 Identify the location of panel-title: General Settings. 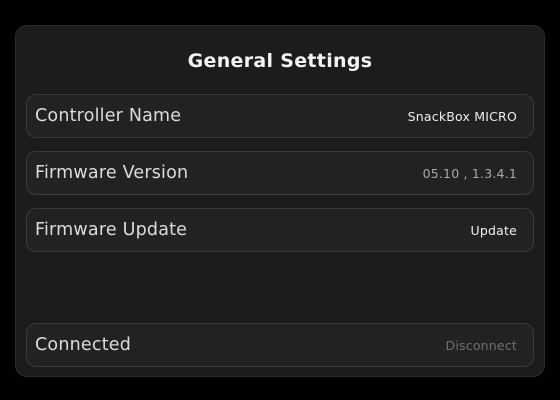
(280, 61).